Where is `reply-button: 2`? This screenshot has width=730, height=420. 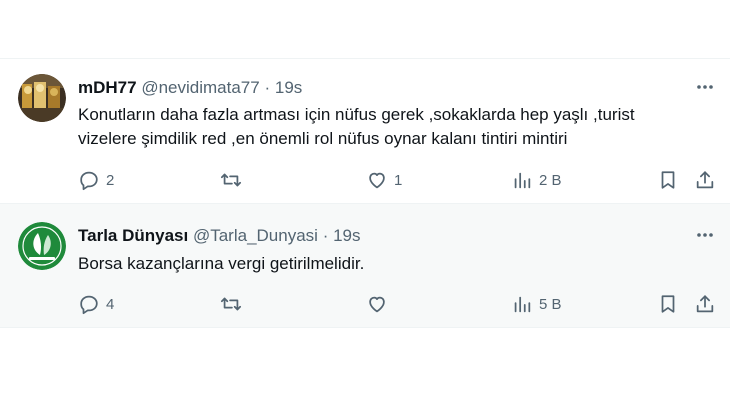
reply-button: 2 is located at coordinates (96, 180).